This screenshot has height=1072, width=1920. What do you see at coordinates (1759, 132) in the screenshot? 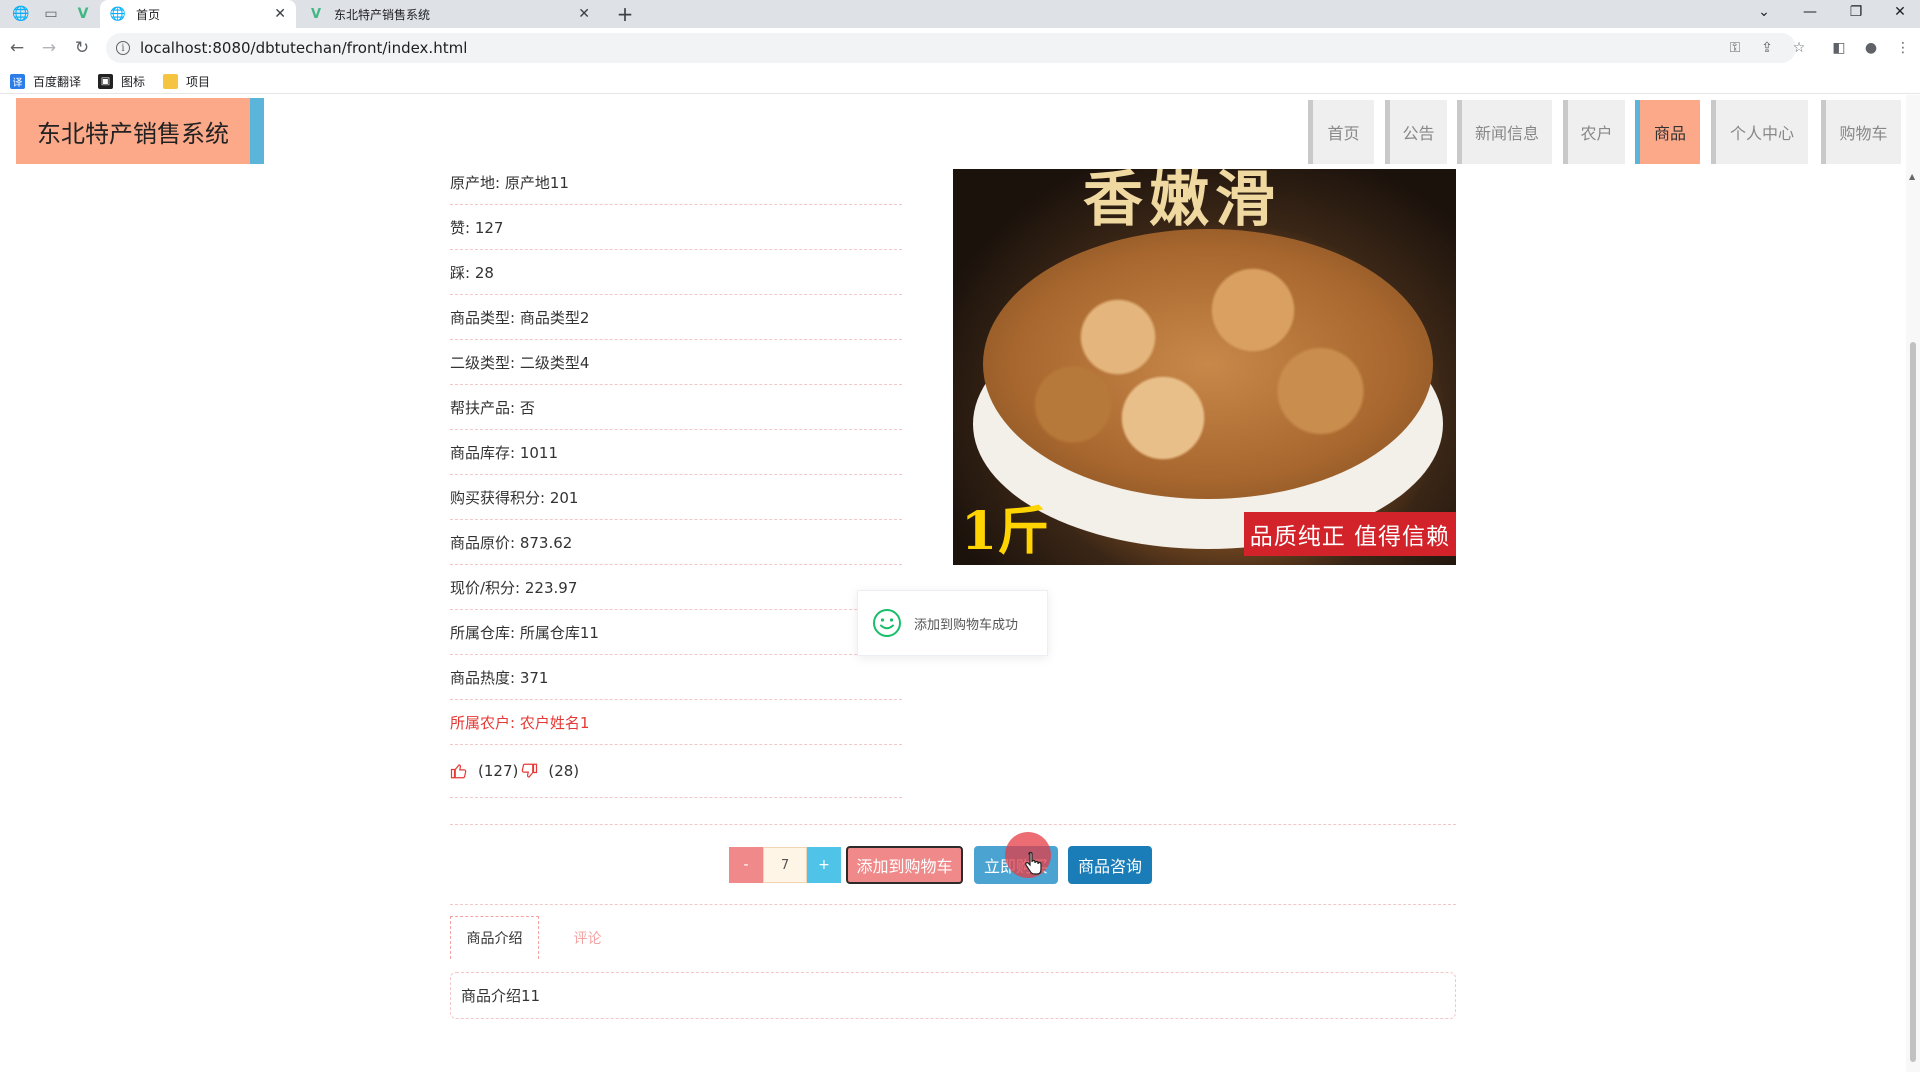
I see `nav-item-personal-center: 个人中心` at bounding box center [1759, 132].